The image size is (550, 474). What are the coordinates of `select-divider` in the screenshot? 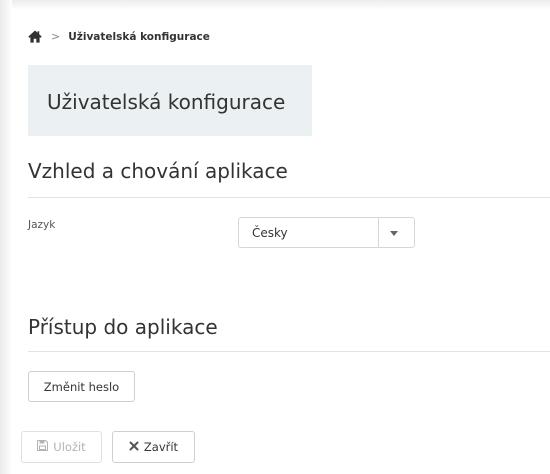 It's located at (378, 232).